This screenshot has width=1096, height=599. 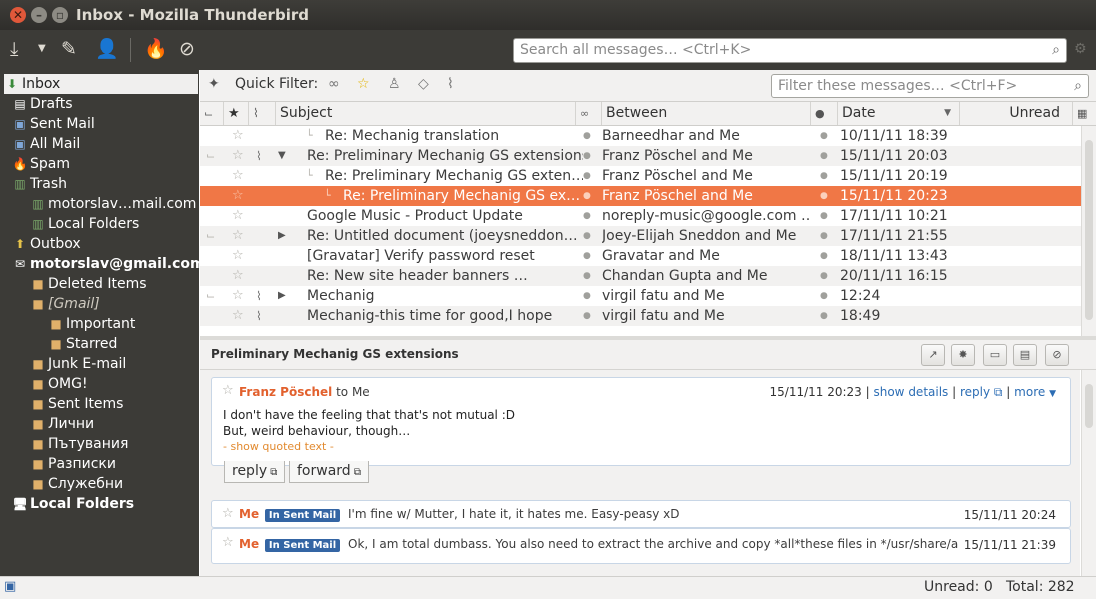 What do you see at coordinates (109, 244) in the screenshot?
I see `folder-outbox: ⬆ Outbox` at bounding box center [109, 244].